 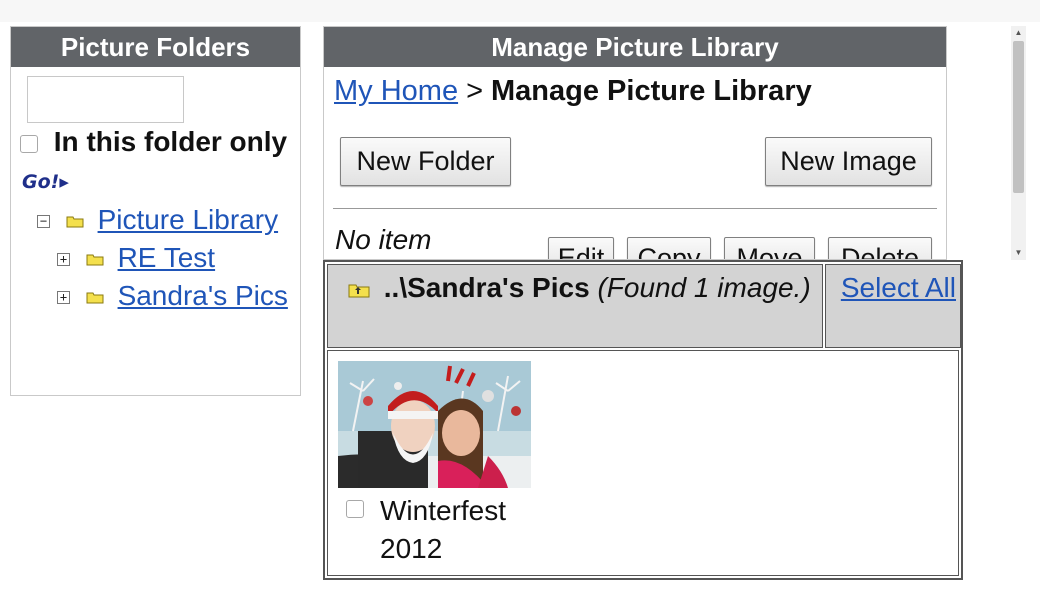 What do you see at coordinates (520, 11) in the screenshot?
I see `top-strip` at bounding box center [520, 11].